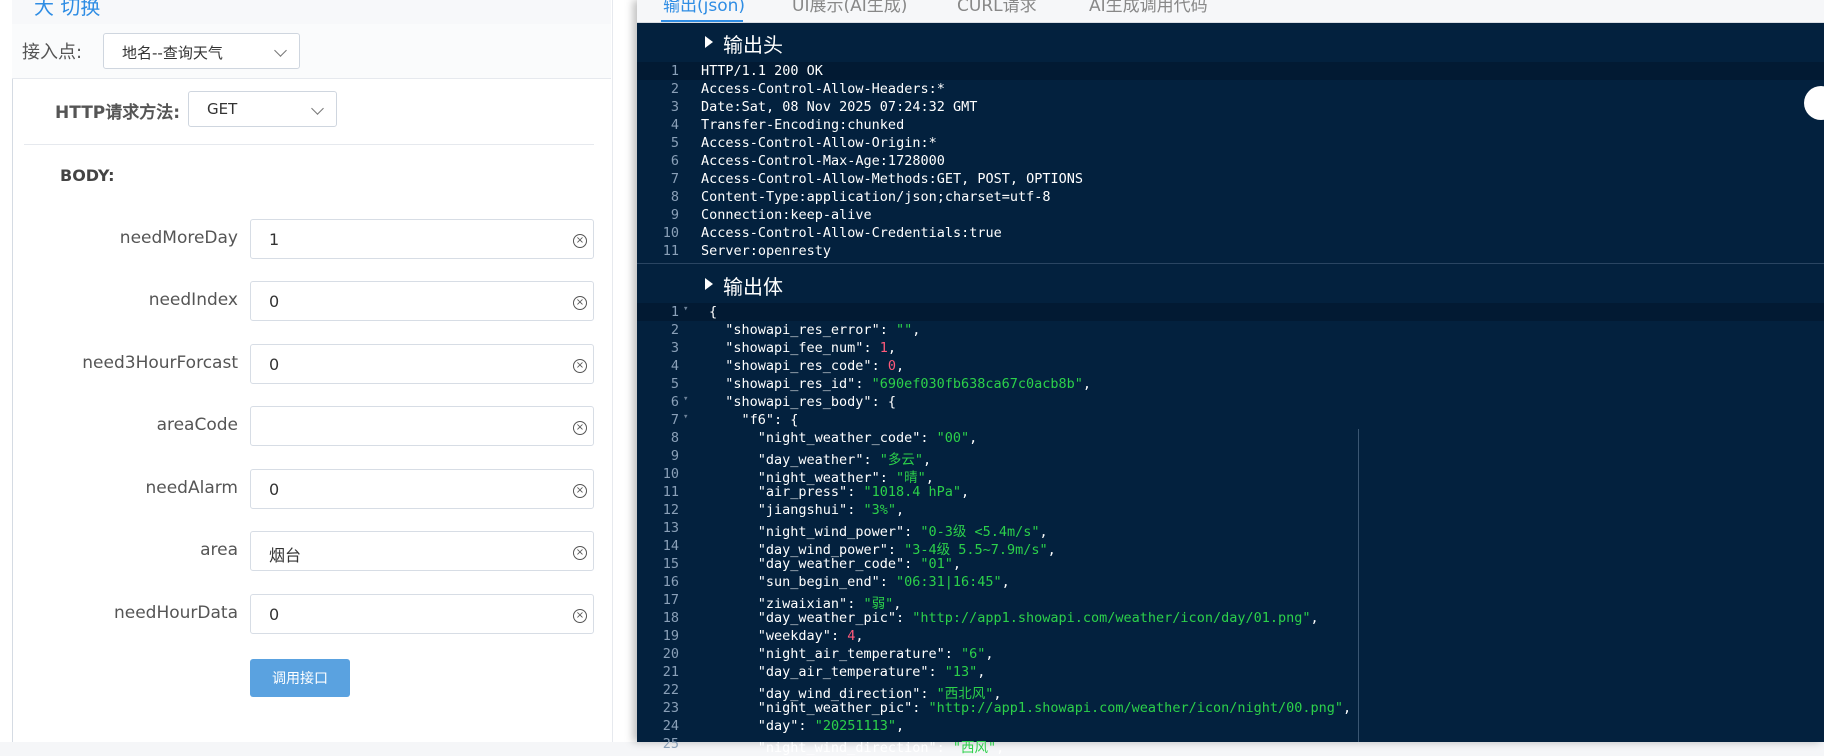  I want to click on header-line-text: Server:openresty, so click(766, 251).